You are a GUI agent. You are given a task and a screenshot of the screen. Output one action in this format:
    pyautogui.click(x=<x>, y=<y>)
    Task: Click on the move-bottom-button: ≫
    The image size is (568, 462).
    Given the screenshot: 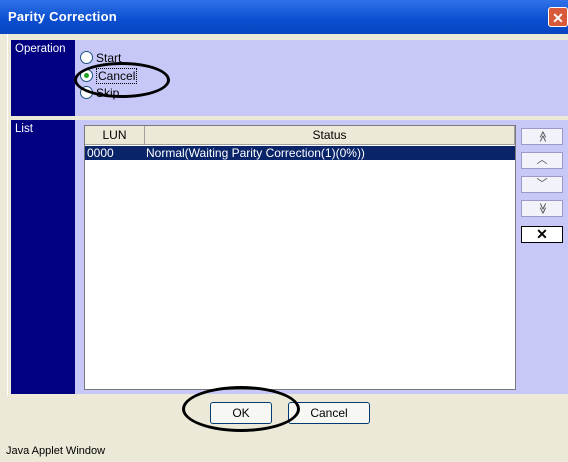 What is the action you would take?
    pyautogui.click(x=542, y=208)
    